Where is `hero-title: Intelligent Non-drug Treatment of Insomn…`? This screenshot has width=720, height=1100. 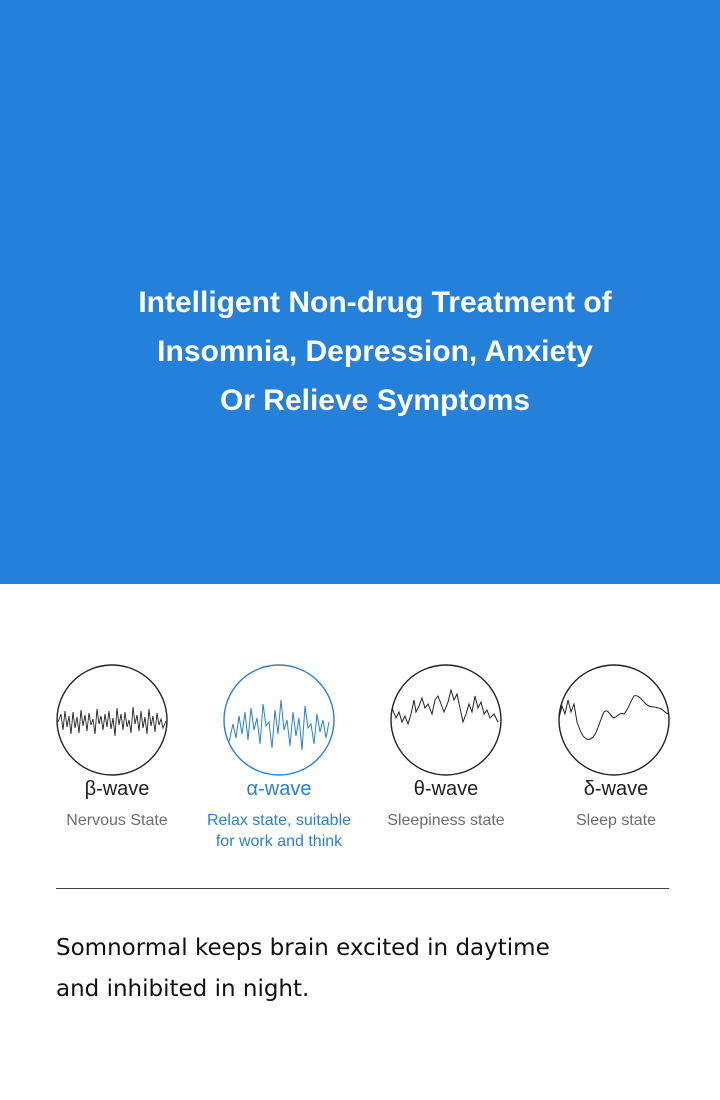 hero-title: Intelligent Non-drug Treatment of Insomn… is located at coordinates (360, 351).